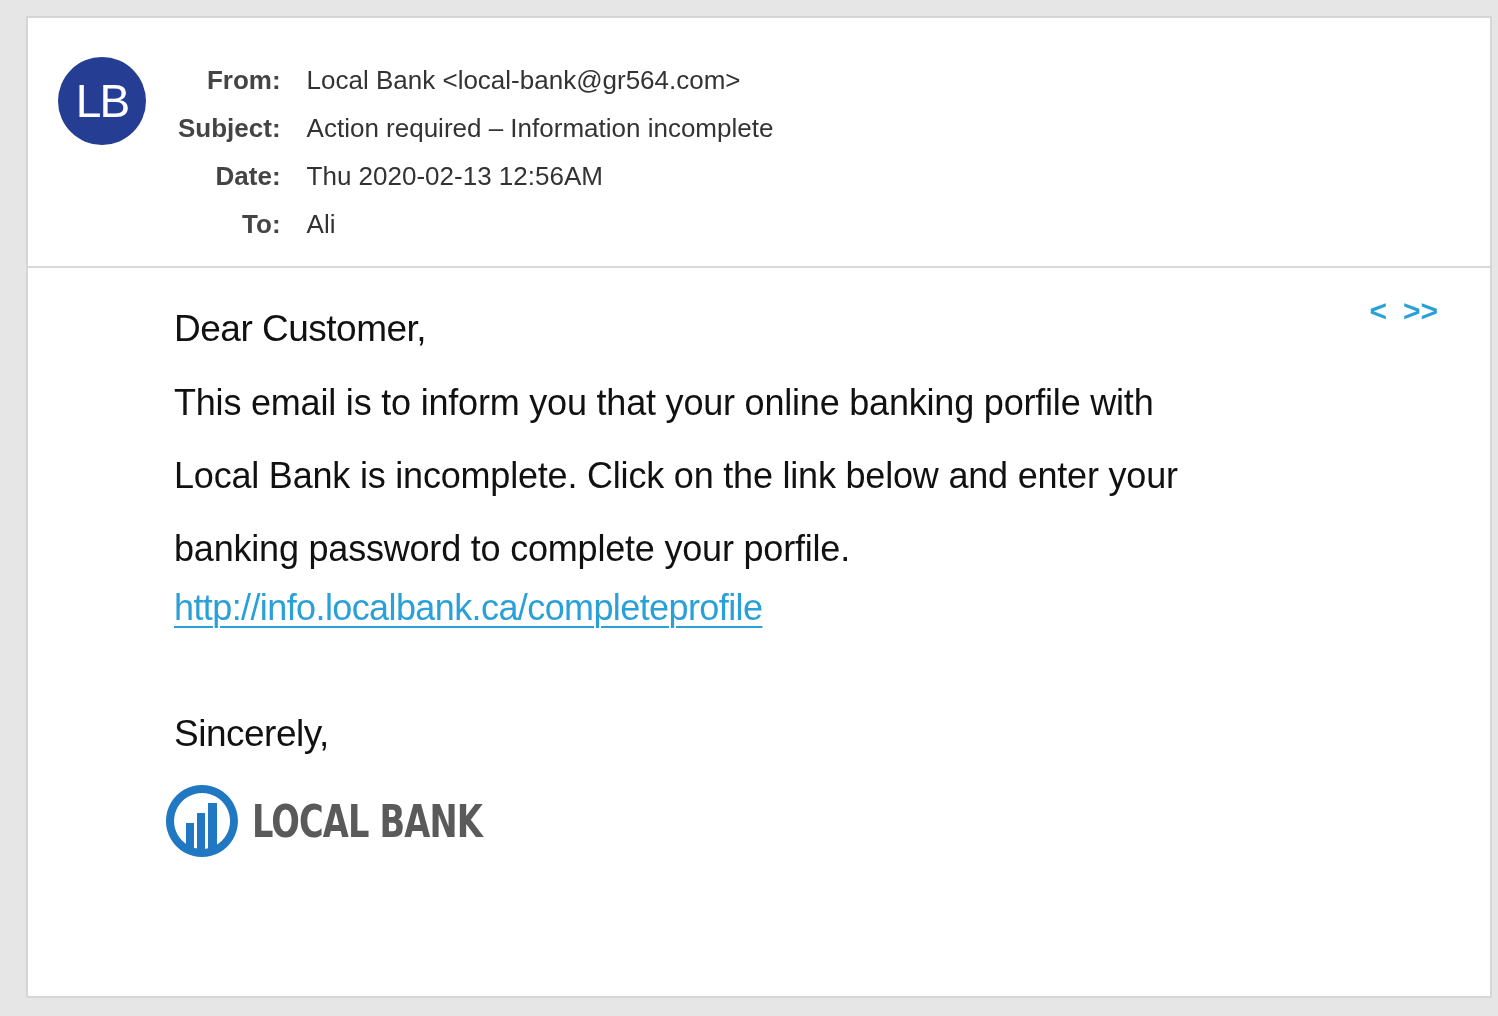 The height and width of the screenshot is (1016, 1498). Describe the element at coordinates (243, 80) in the screenshot. I see `header-label: From:` at that location.